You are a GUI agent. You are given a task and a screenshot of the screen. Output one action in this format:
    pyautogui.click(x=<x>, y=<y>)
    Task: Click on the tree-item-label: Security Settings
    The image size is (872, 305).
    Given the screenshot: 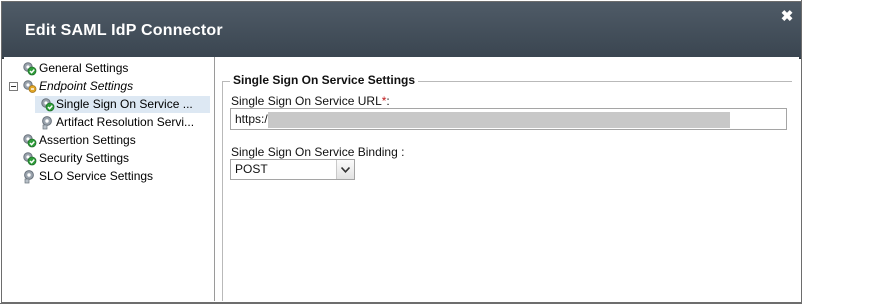 What is the action you would take?
    pyautogui.click(x=84, y=158)
    